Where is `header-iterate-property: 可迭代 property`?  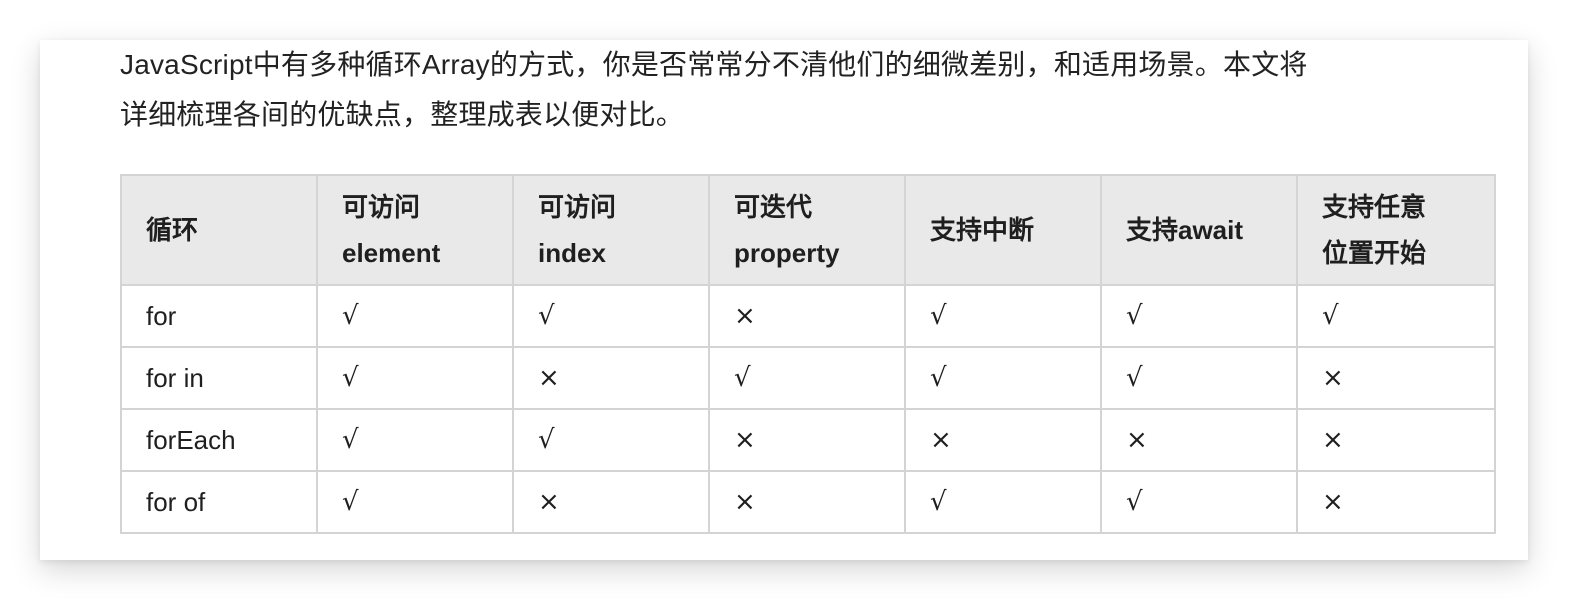 header-iterate-property: 可迭代 property is located at coordinates (807, 230).